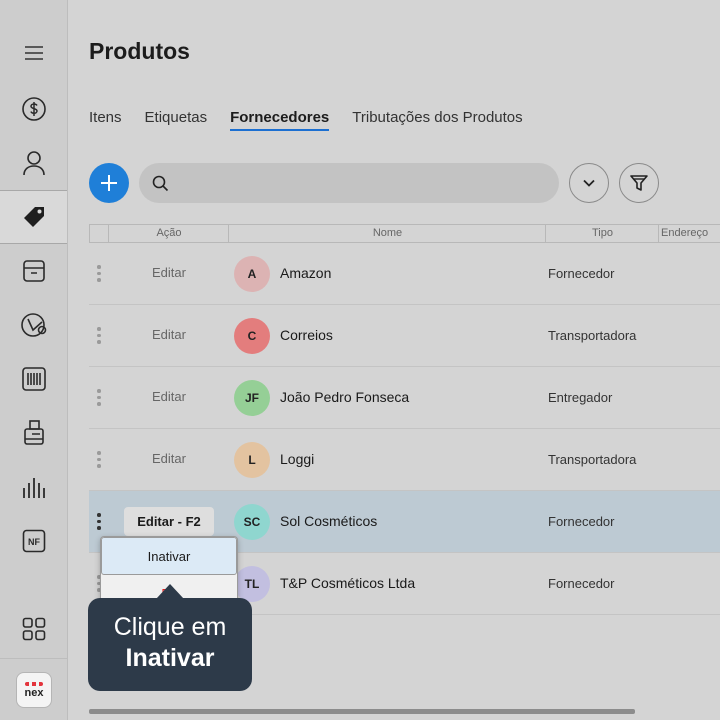  What do you see at coordinates (252, 274) in the screenshot?
I see `avatar: A` at bounding box center [252, 274].